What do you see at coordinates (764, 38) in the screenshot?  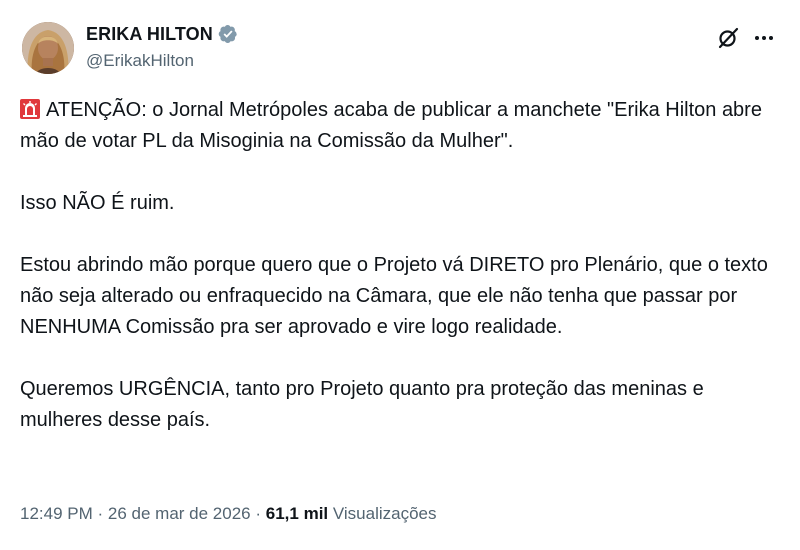 I see `more-options-icon` at bounding box center [764, 38].